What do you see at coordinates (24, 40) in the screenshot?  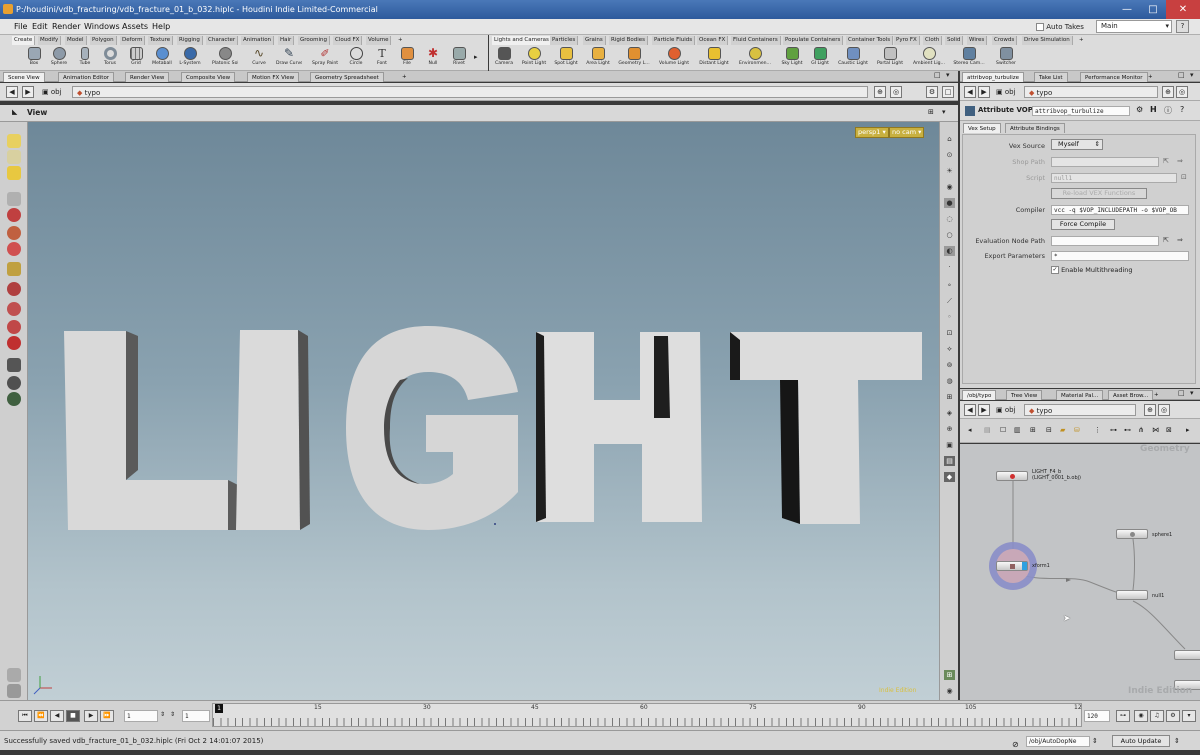 I see `shelf-tab-create: Create` at bounding box center [24, 40].